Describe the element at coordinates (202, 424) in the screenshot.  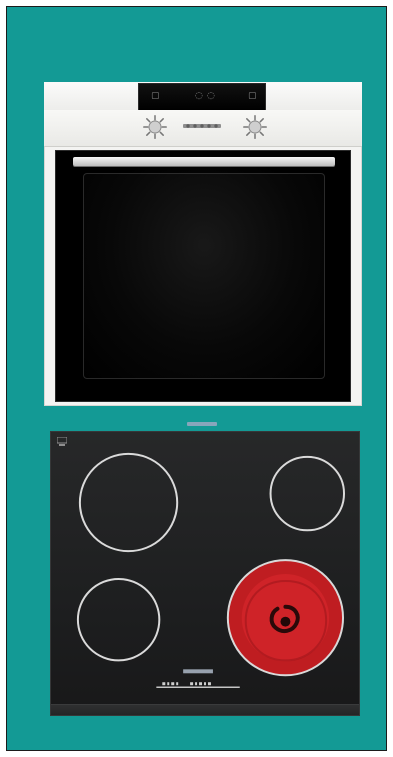
I see `oven-brand-mark` at that location.